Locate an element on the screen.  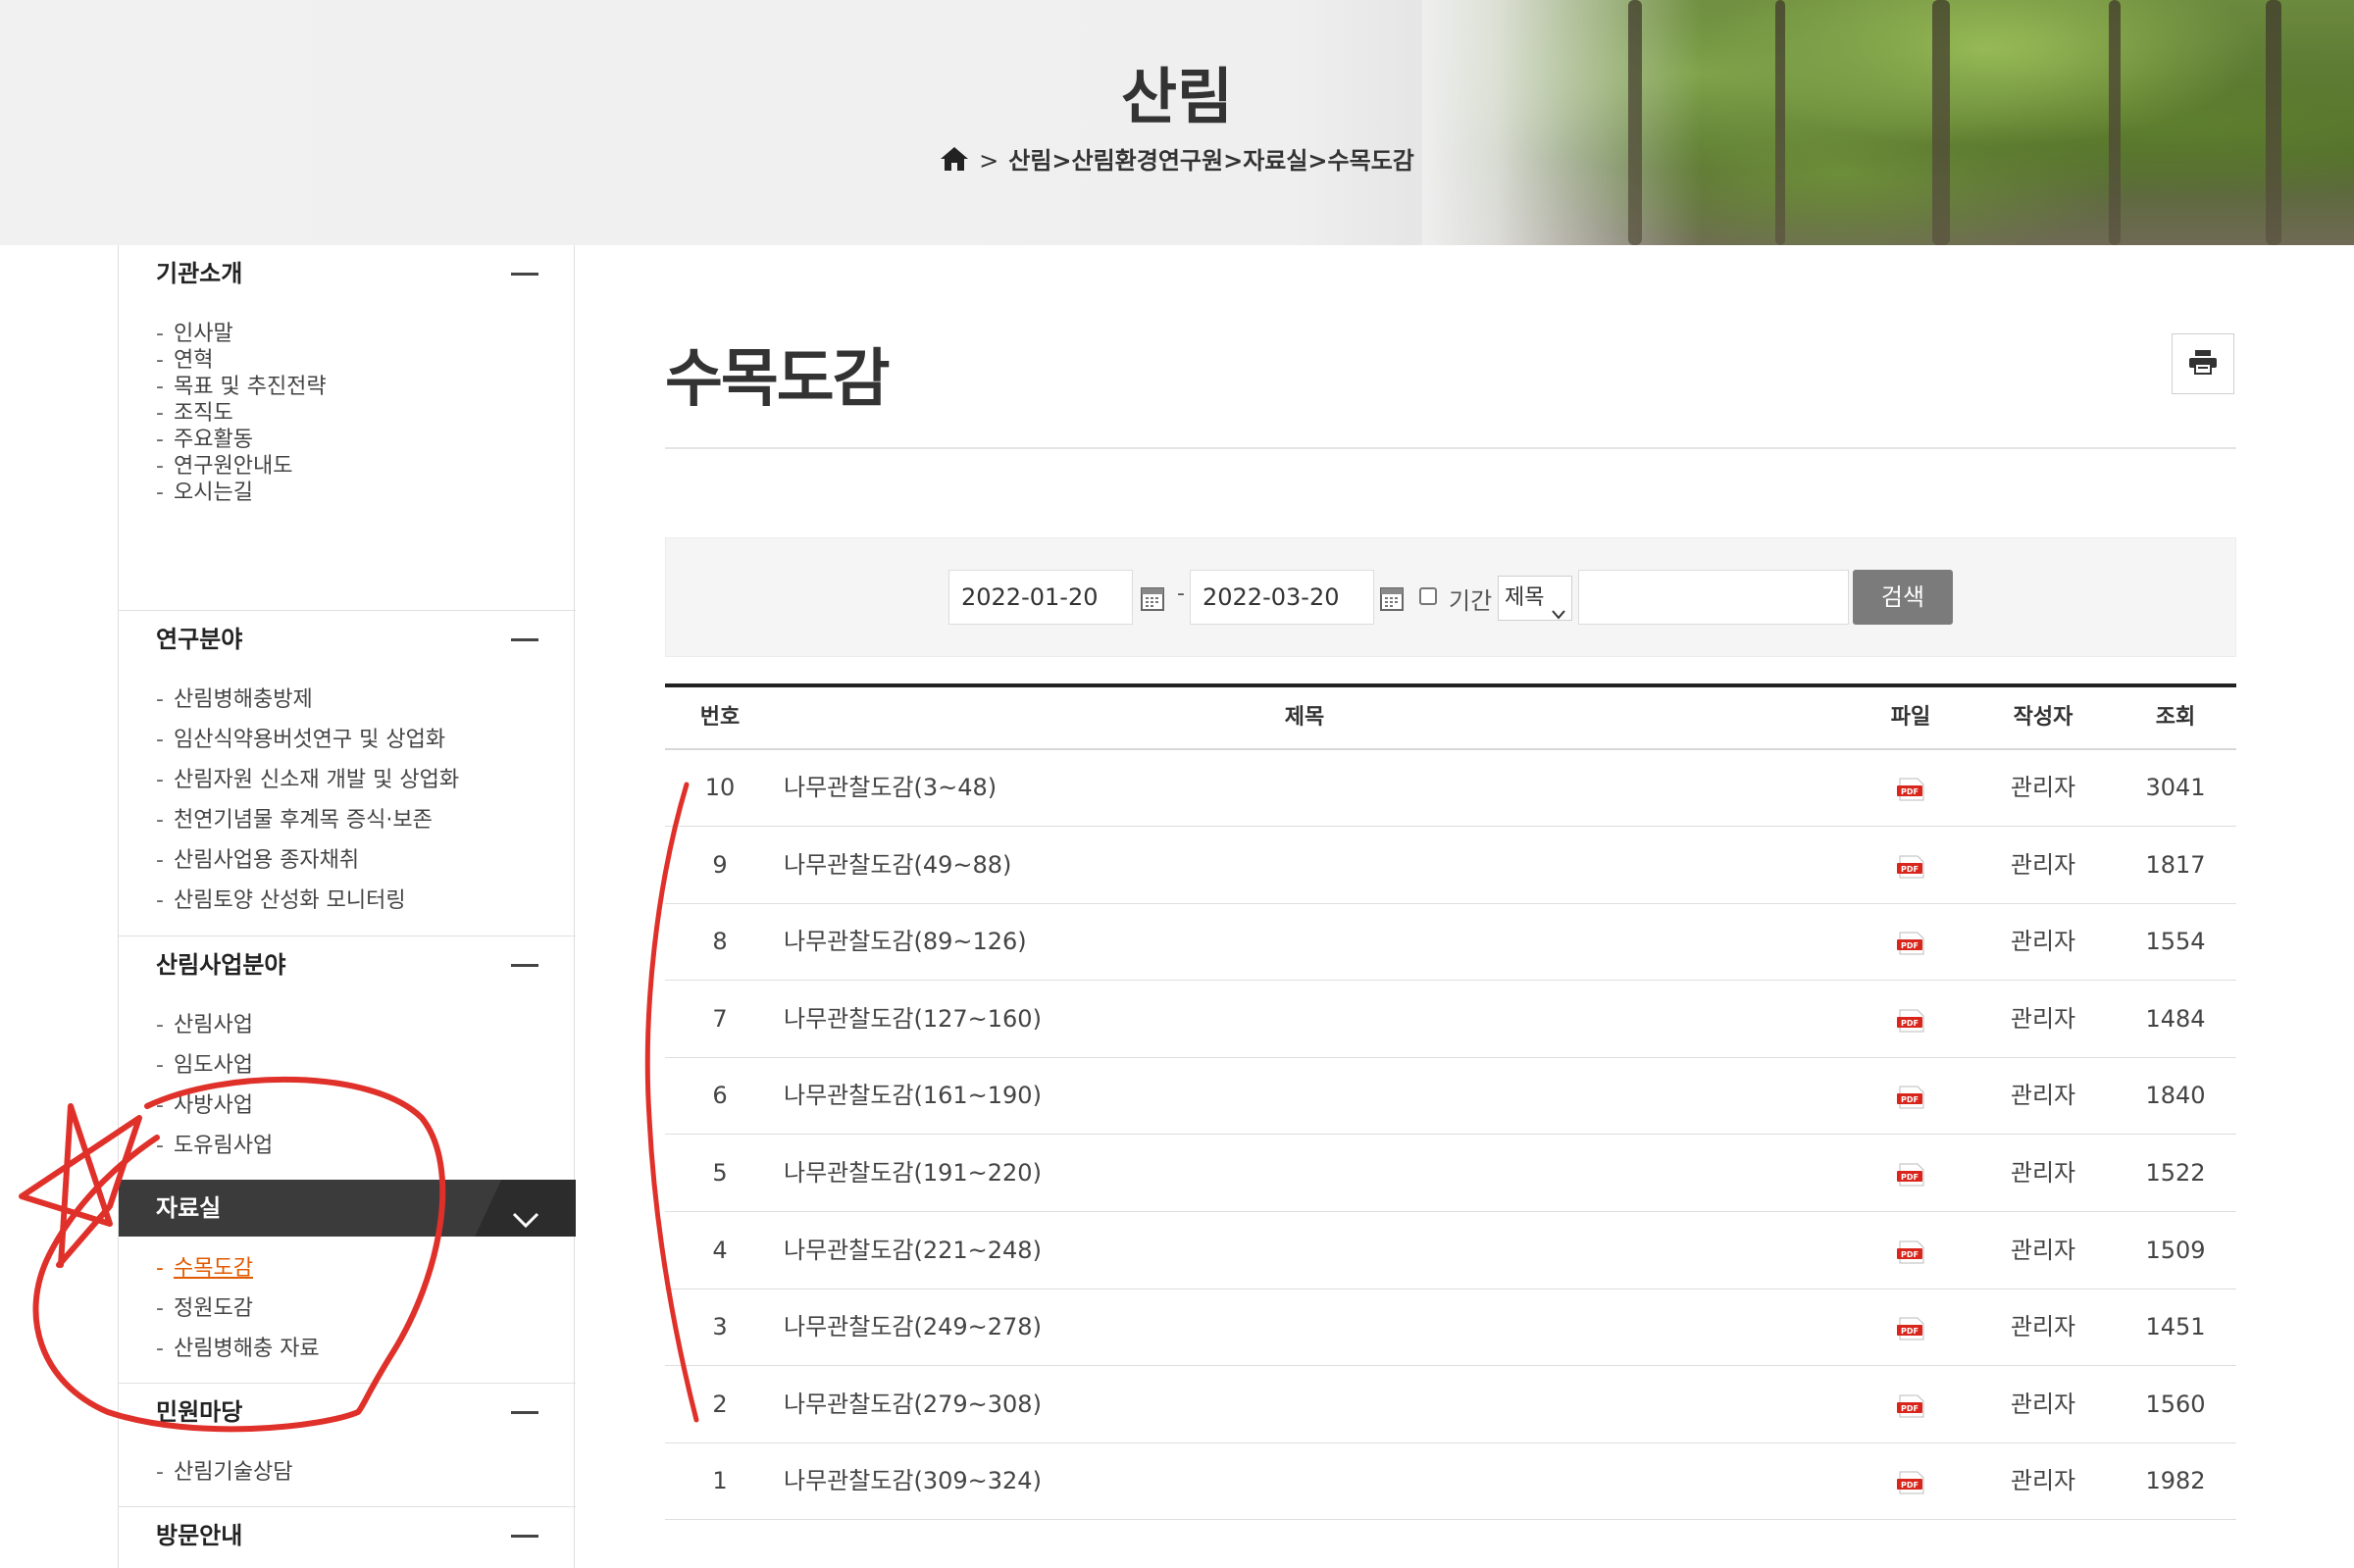
table-row: 7 나무관찰도감(127~160) PDF 관리자 1484 is located at coordinates (1450, 1020).